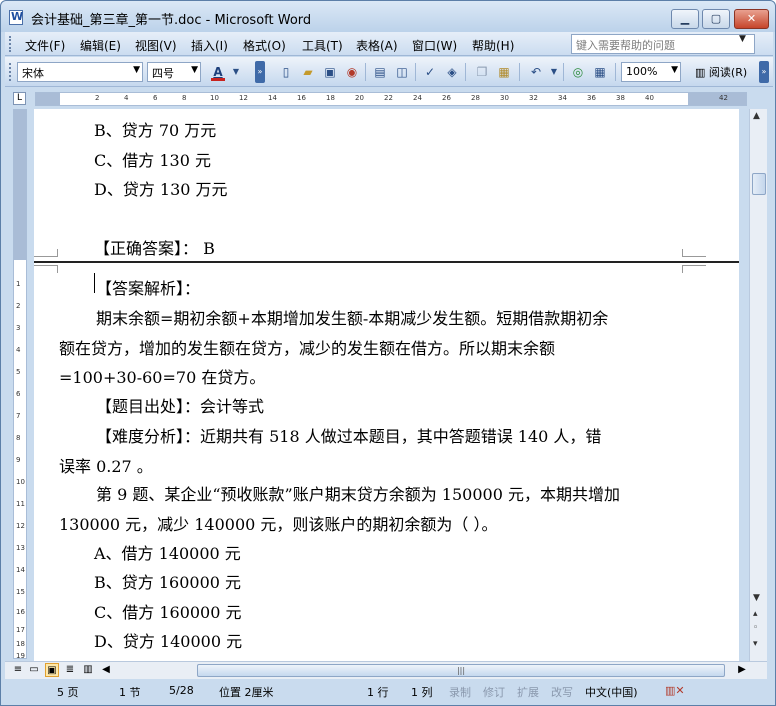 This screenshot has width=776, height=706. I want to click on new-document-icon: ▯, so click(286, 72).